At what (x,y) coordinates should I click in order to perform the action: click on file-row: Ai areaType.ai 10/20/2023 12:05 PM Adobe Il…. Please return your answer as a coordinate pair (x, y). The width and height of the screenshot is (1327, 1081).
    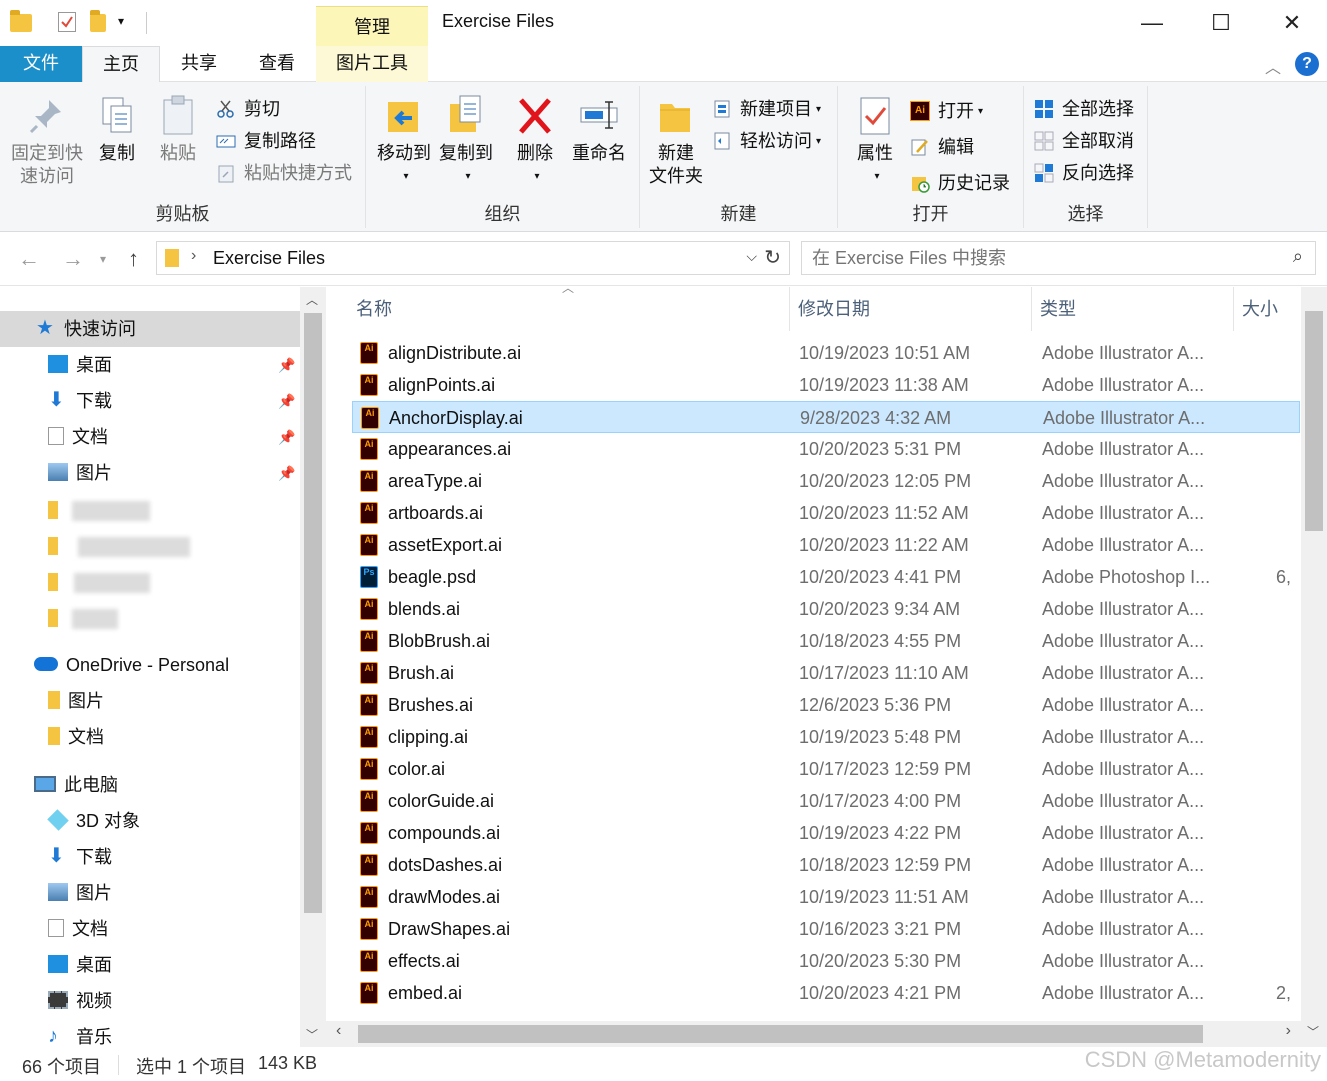
    Looking at the image, I should click on (826, 481).